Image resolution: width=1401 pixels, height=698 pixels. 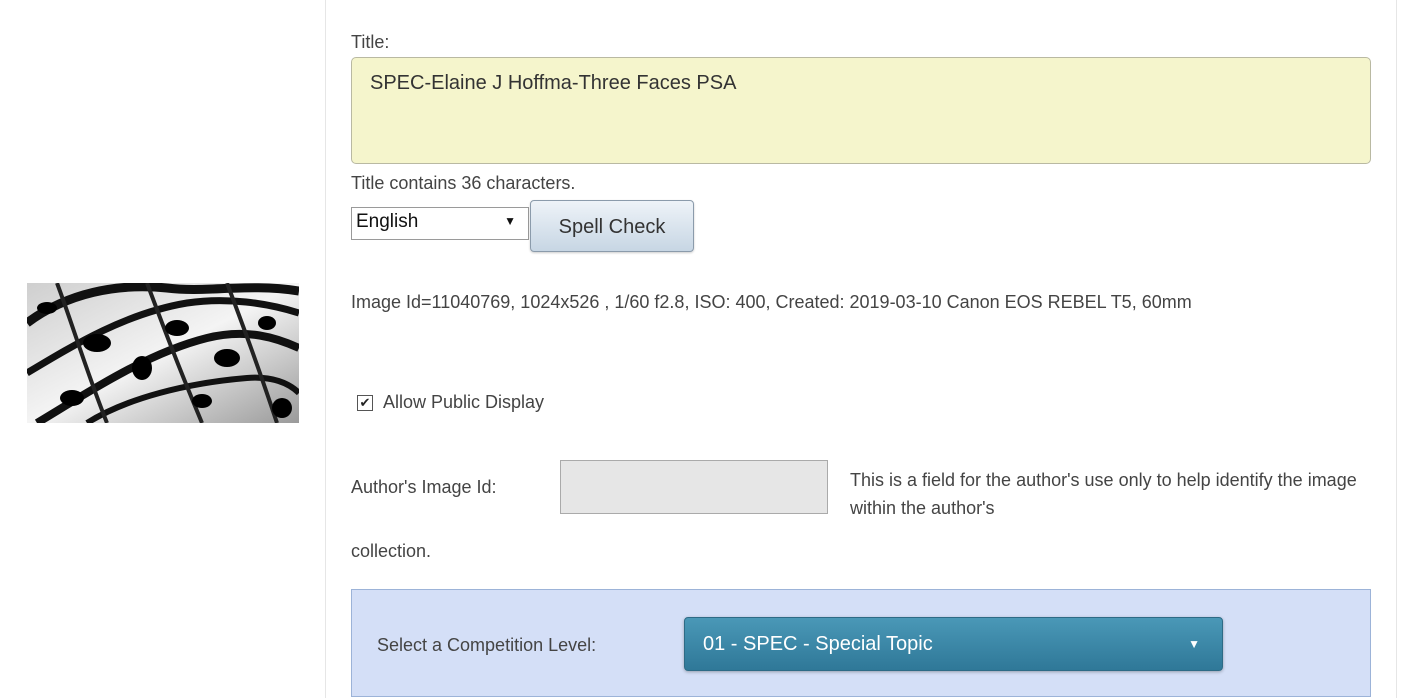 What do you see at coordinates (370, 42) in the screenshot?
I see `title-label: Title:` at bounding box center [370, 42].